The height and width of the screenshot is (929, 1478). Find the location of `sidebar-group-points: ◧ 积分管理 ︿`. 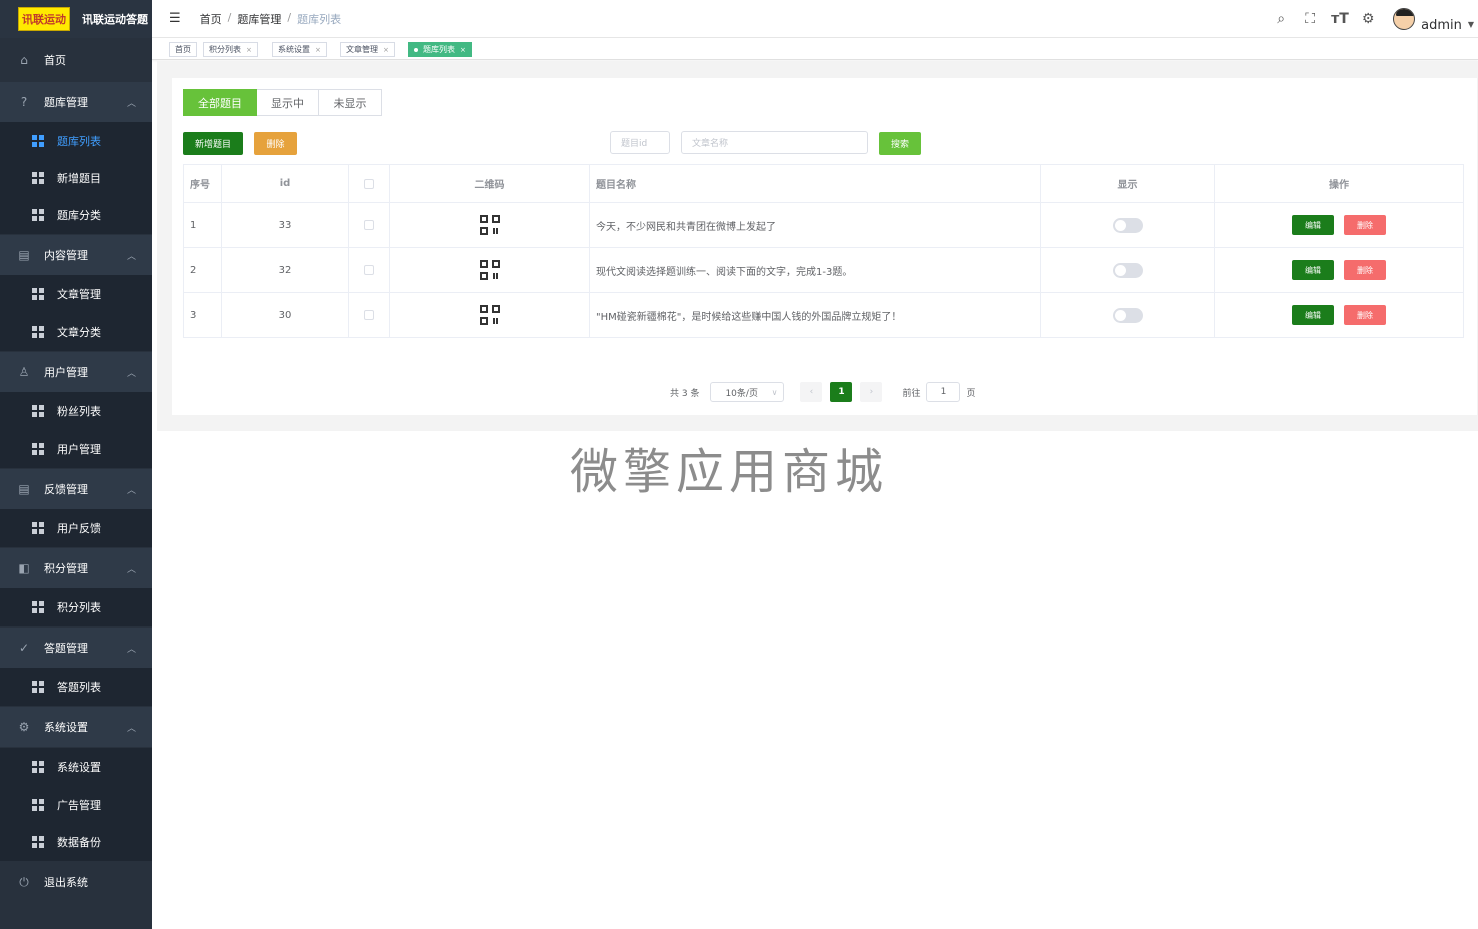

sidebar-group-points: ◧ 积分管理 ︿ is located at coordinates (76, 568).